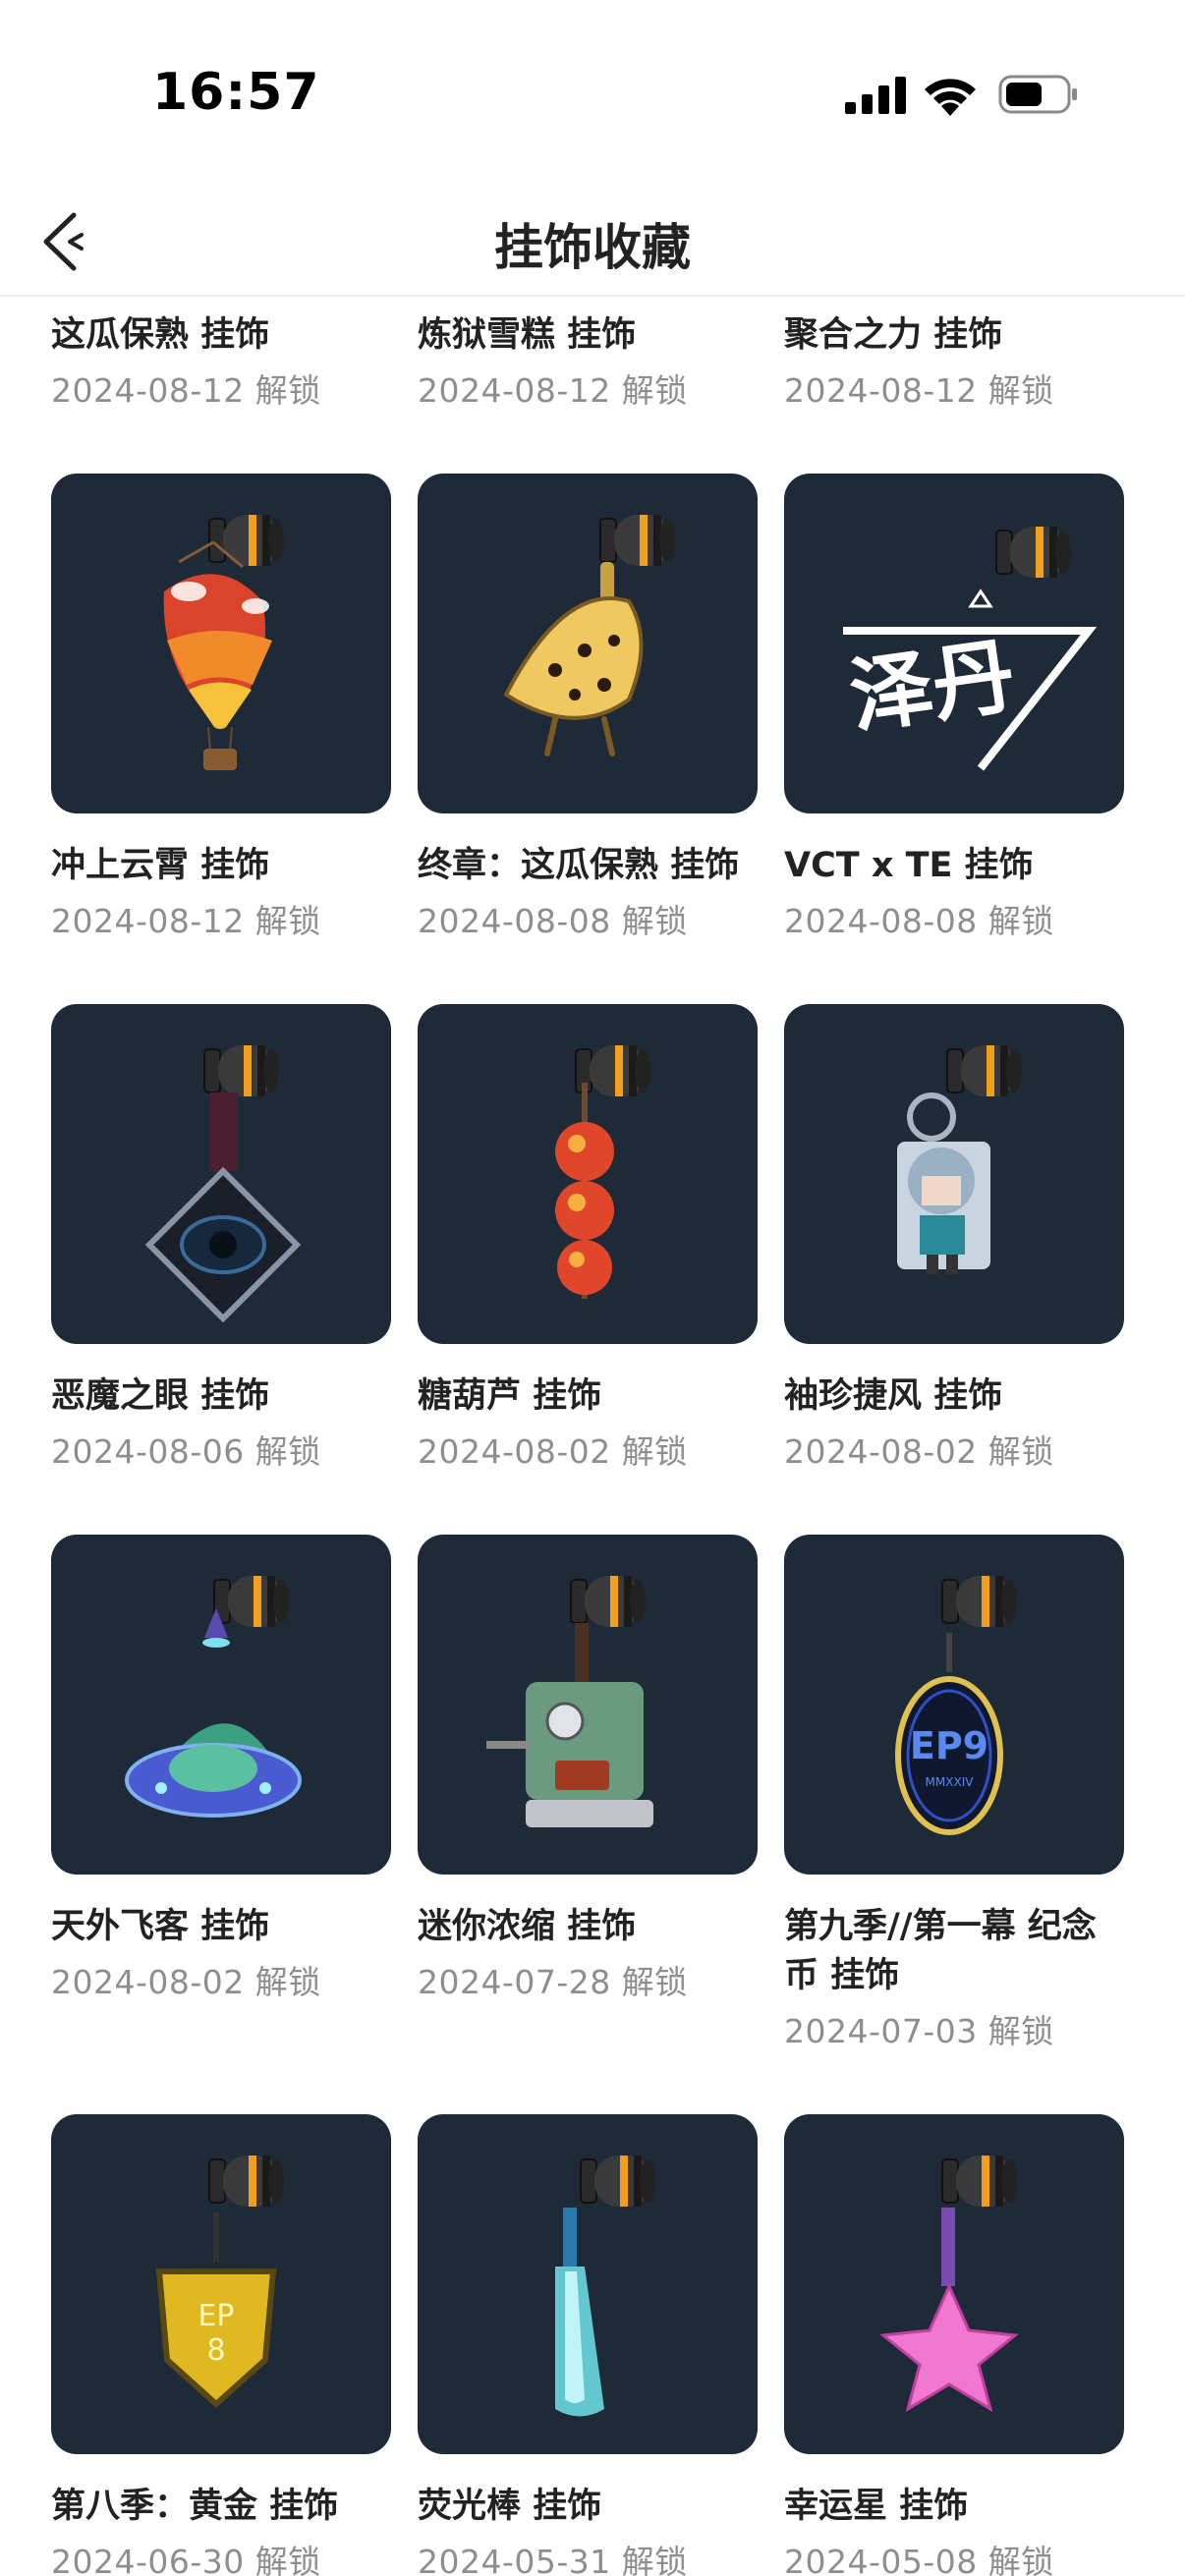 This screenshot has height=2576, width=1185. What do you see at coordinates (214, 1697) in the screenshot?
I see `ufo-icon` at bounding box center [214, 1697].